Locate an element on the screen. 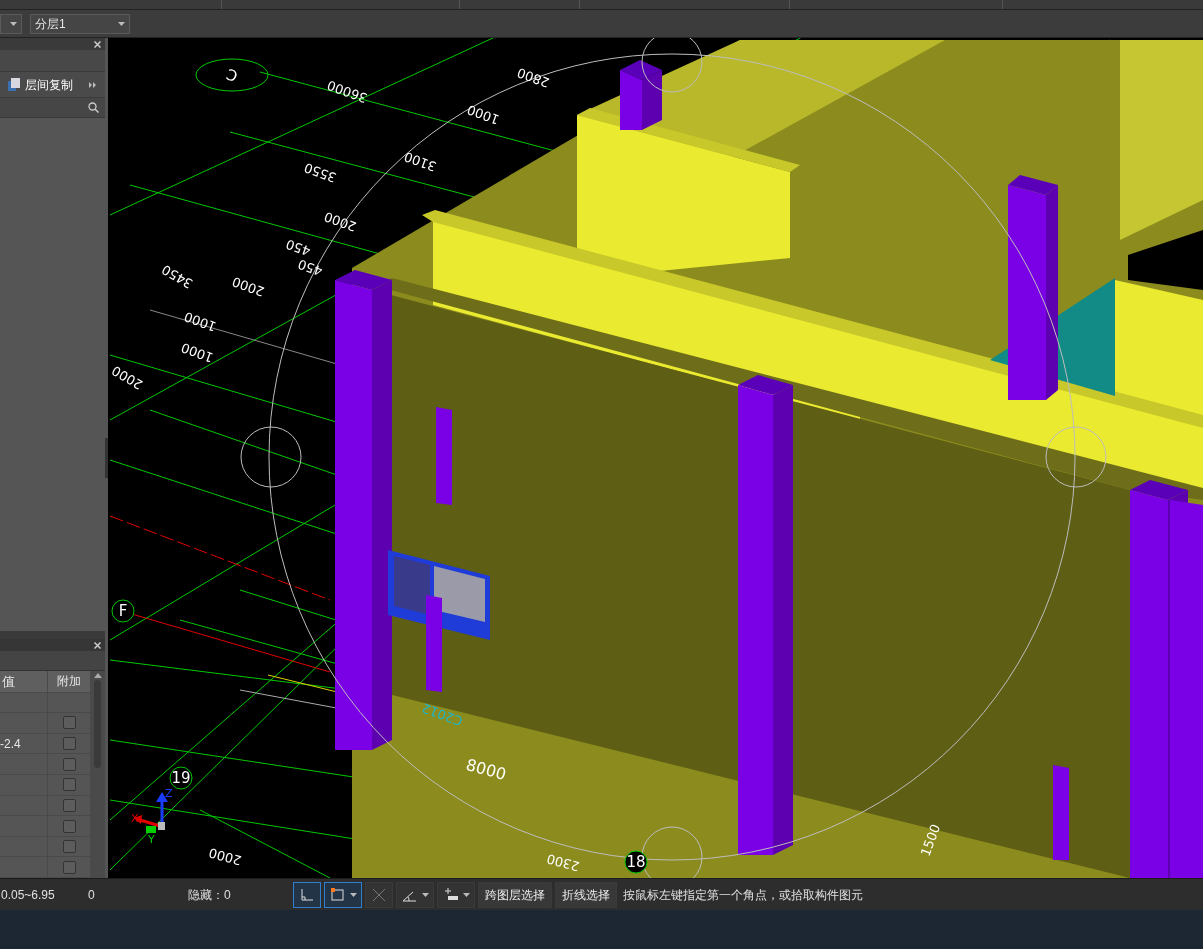 Image resolution: width=1203 pixels, height=949 pixels. axis-bubble: F is located at coordinates (123, 611).